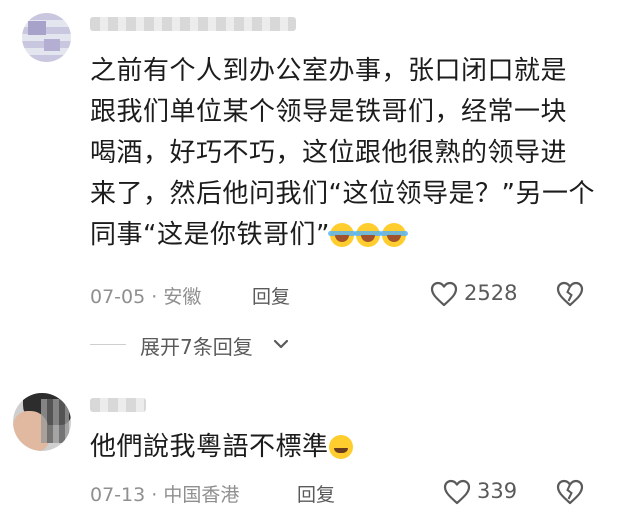  I want to click on chevron-down-icon, so click(281, 344).